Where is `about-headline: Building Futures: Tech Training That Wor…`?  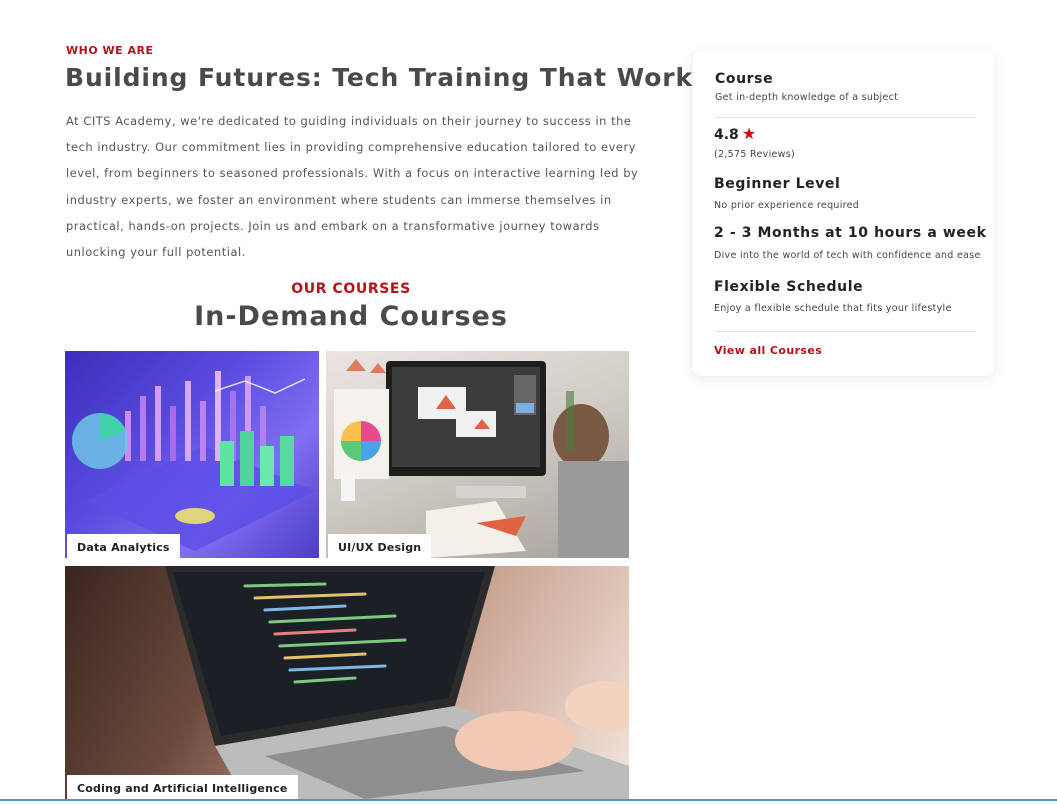
about-headline: Building Futures: Tech Training That Wor… is located at coordinates (387, 77).